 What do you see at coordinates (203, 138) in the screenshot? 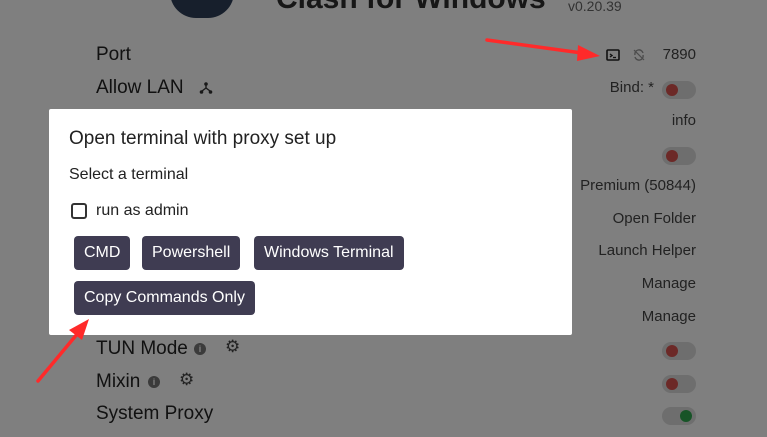
I see `dialog-title: Open terminal with proxy set up` at bounding box center [203, 138].